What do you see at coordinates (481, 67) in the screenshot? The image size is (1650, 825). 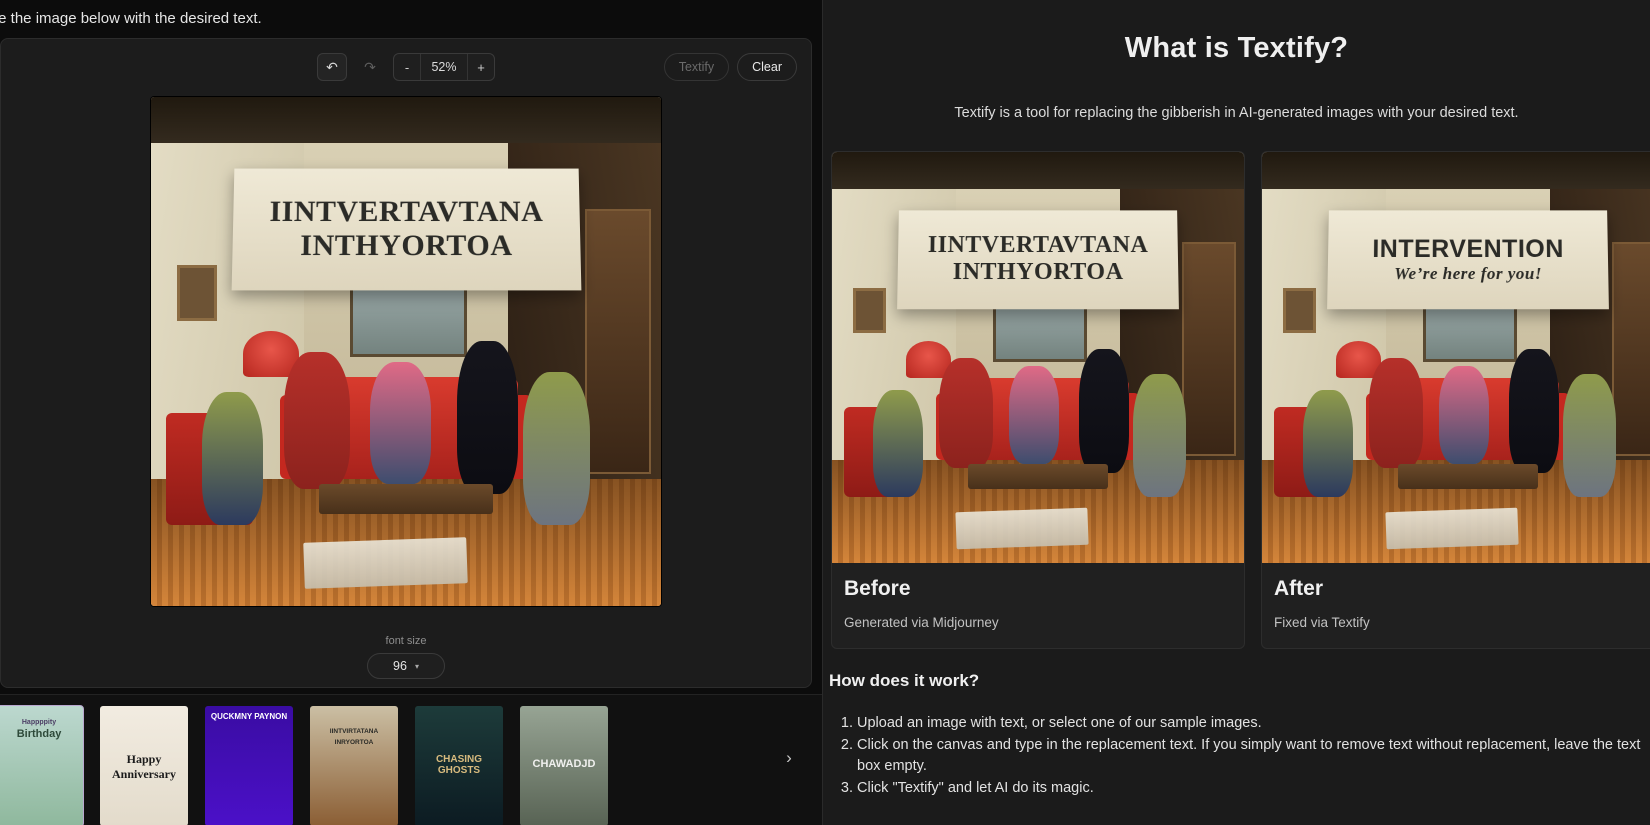 I see `zoom-in-button: +` at bounding box center [481, 67].